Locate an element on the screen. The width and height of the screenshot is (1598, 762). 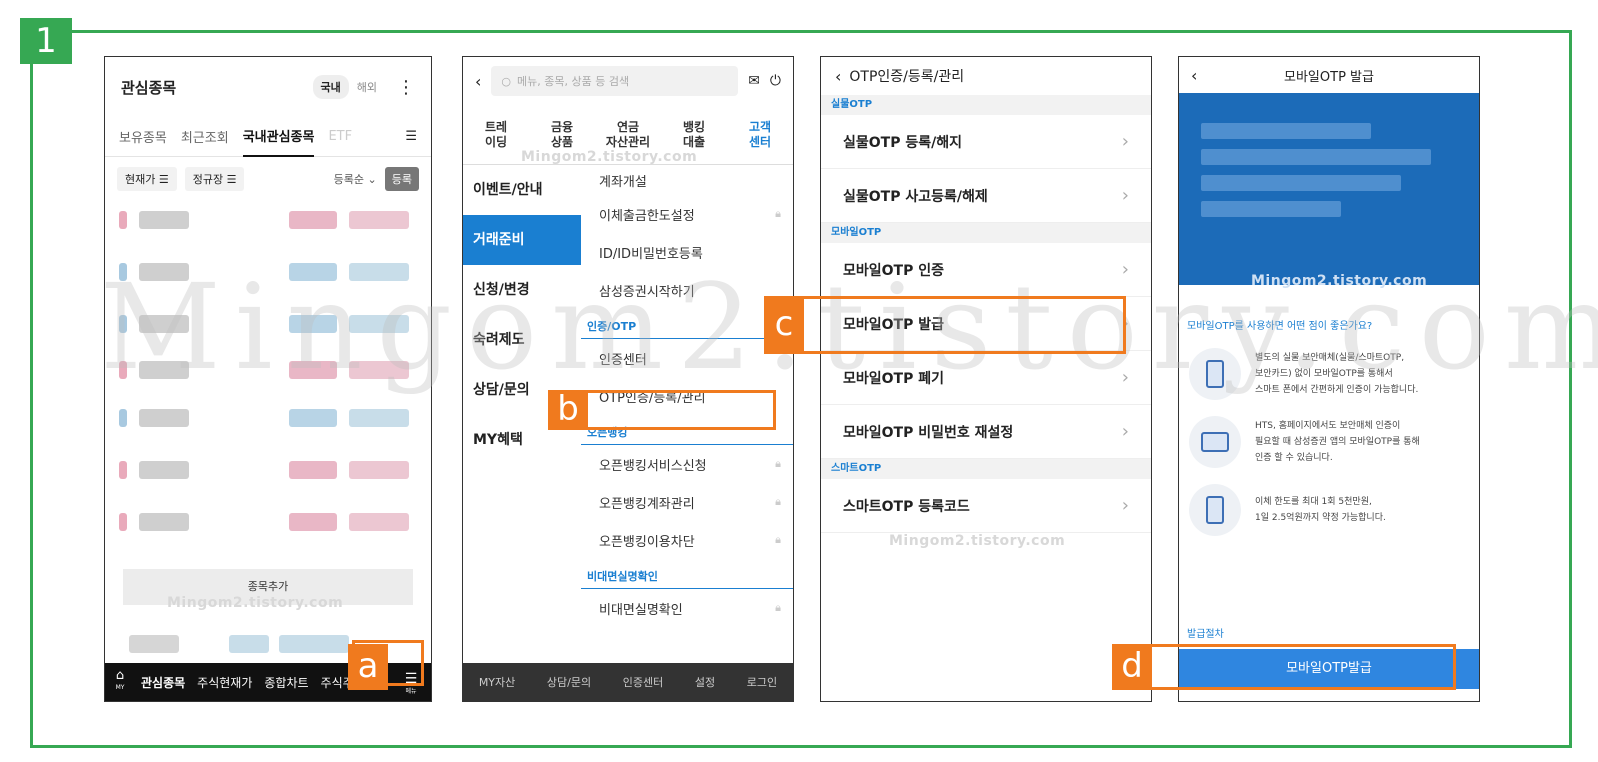
menu-topbar: ‹ ○ 메뉴, 종목, 상품 등 검색 ✉ ⏻ is located at coordinates (628, 81).